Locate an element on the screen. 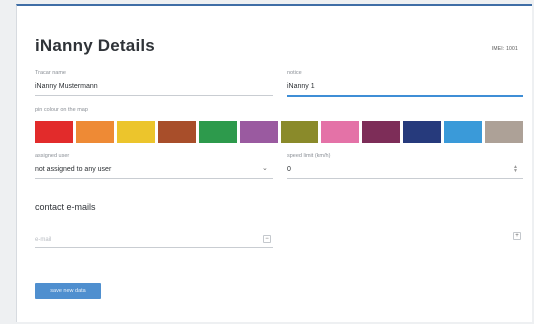  remove-email-button: − is located at coordinates (267, 239).